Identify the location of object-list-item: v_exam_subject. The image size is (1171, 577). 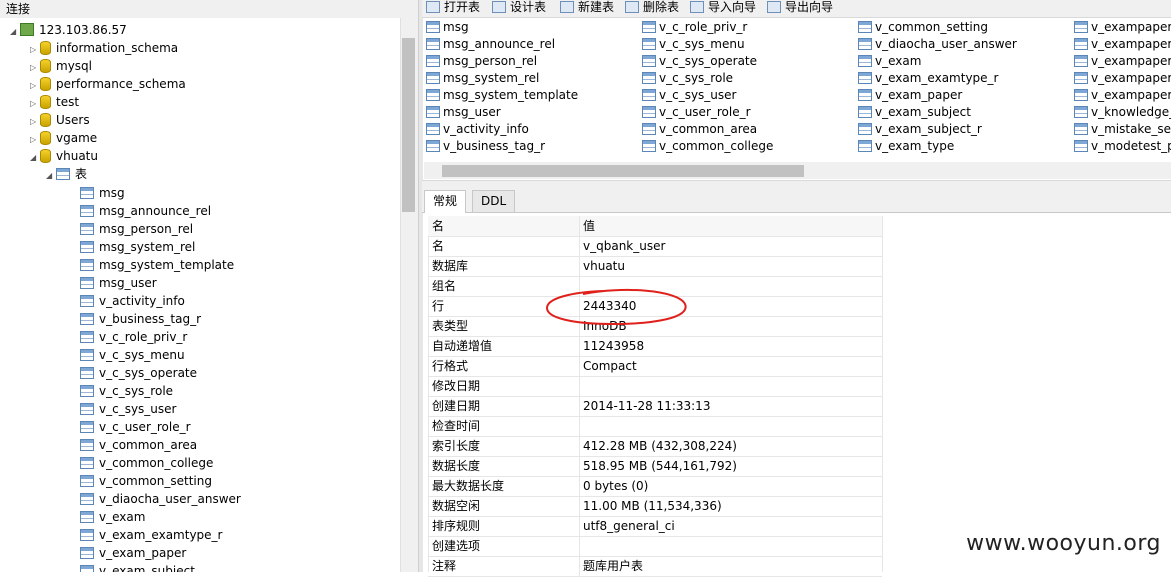
(914, 112).